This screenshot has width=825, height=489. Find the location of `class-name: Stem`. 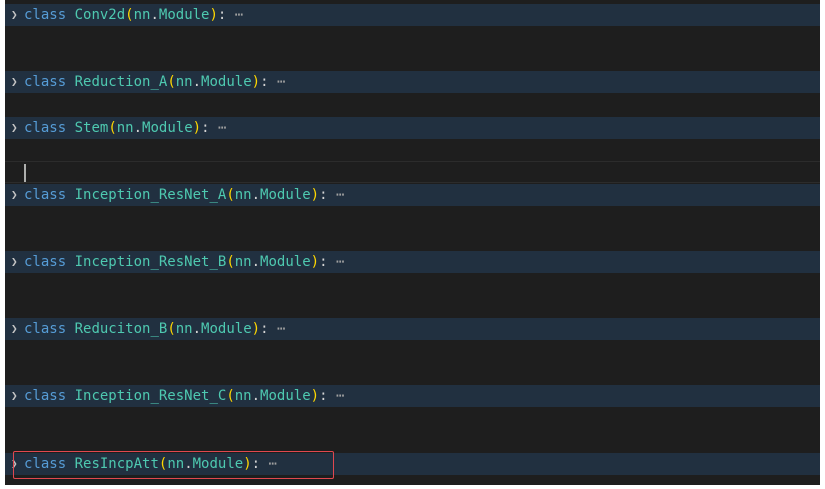

class-name: Stem is located at coordinates (91, 128).